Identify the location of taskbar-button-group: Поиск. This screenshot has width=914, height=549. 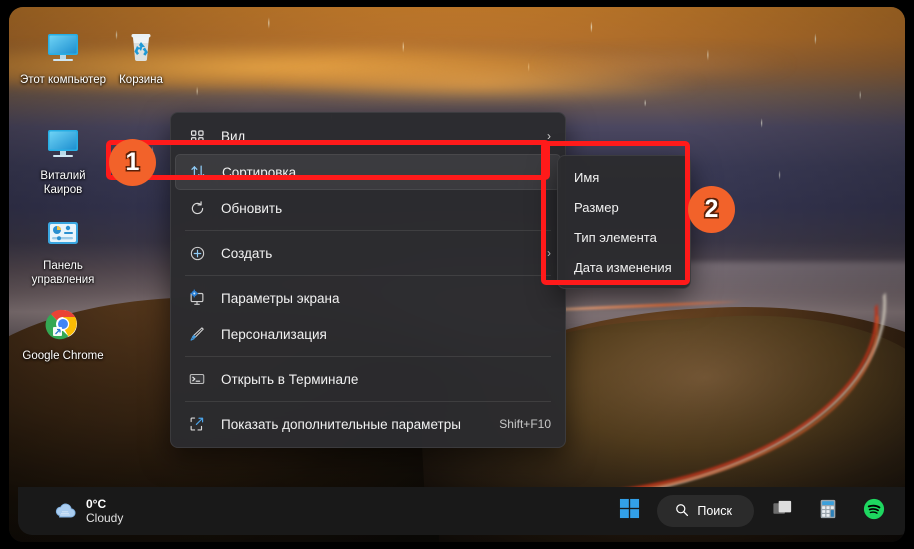
(751, 511).